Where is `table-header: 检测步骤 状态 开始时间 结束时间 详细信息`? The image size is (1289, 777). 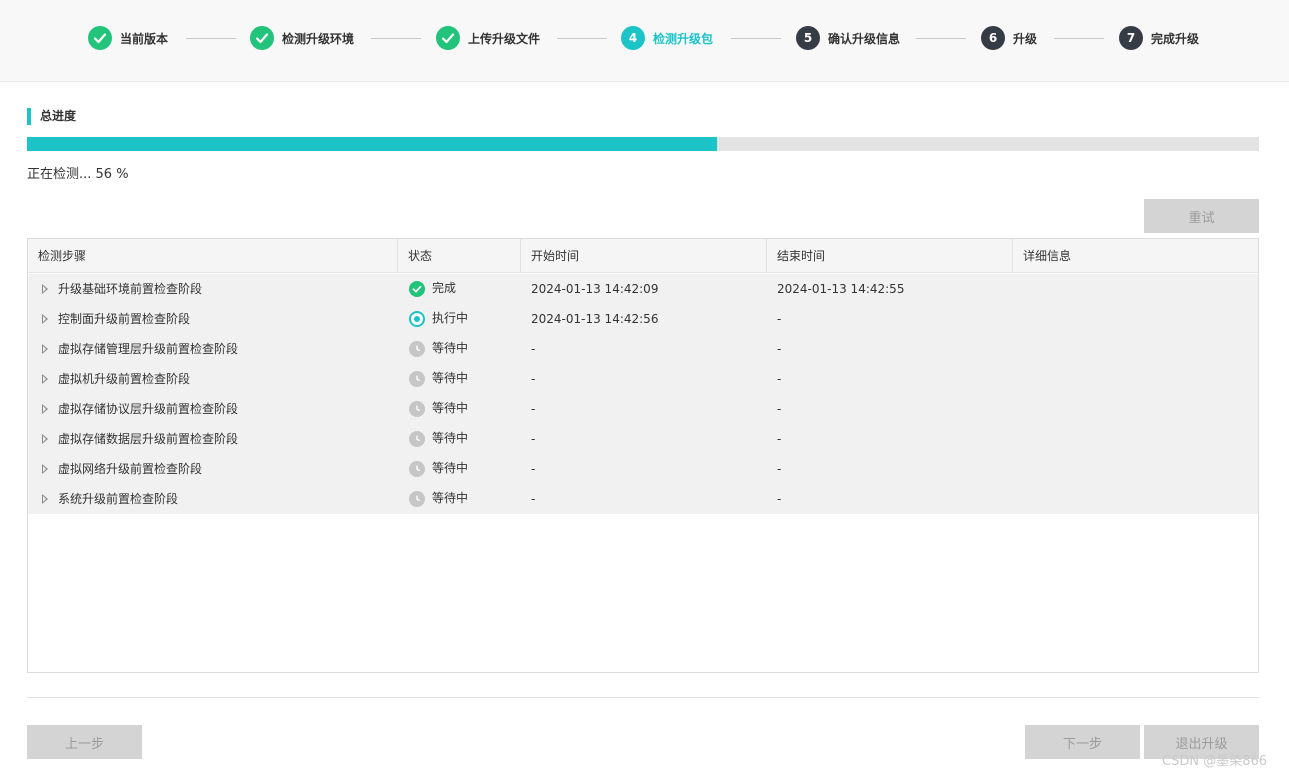
table-header: 检测步骤 状态 开始时间 结束时间 详细信息 is located at coordinates (643, 256).